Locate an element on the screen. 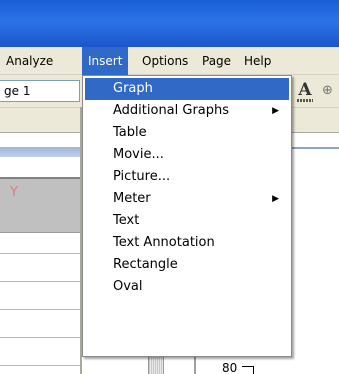 The width and height of the screenshot is (339, 374). font-color-icon: A is located at coordinates (305, 92).